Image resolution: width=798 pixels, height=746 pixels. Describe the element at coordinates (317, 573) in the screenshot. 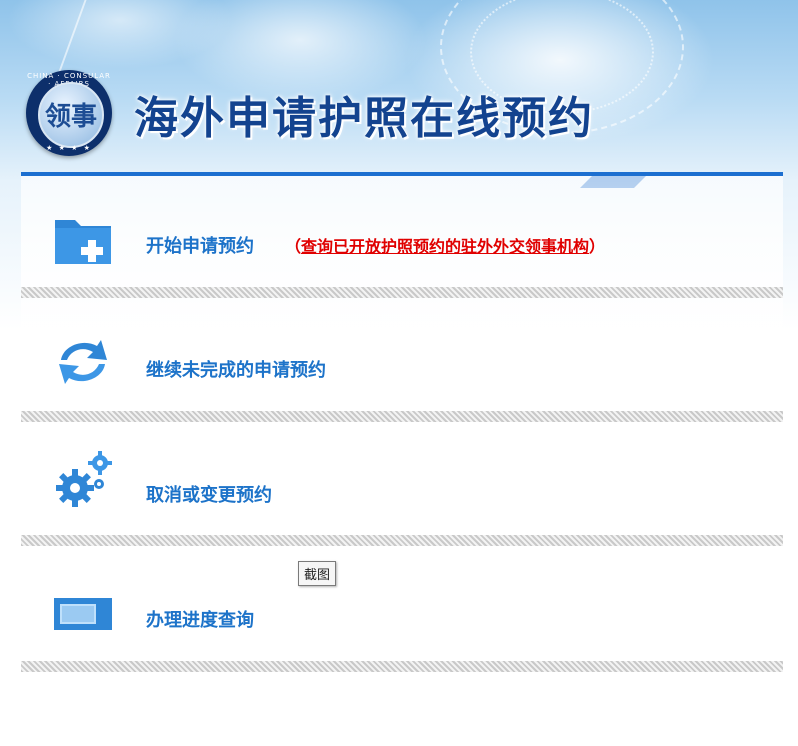

I see `screenshot-tooltip: 截图` at that location.